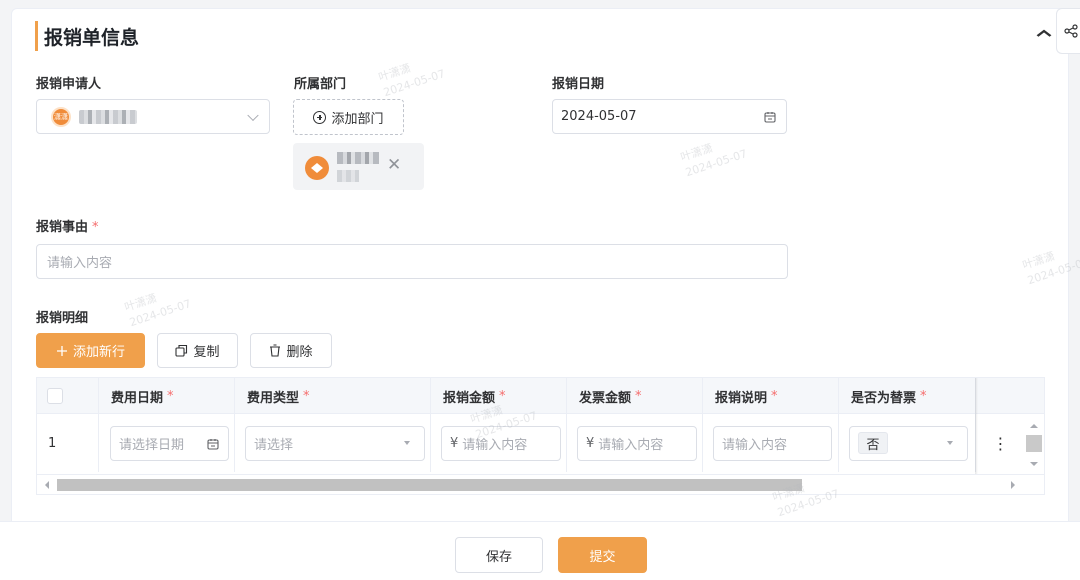 Image resolution: width=1080 pixels, height=580 pixels. I want to click on add-row-label: 添加新行, so click(98, 352).